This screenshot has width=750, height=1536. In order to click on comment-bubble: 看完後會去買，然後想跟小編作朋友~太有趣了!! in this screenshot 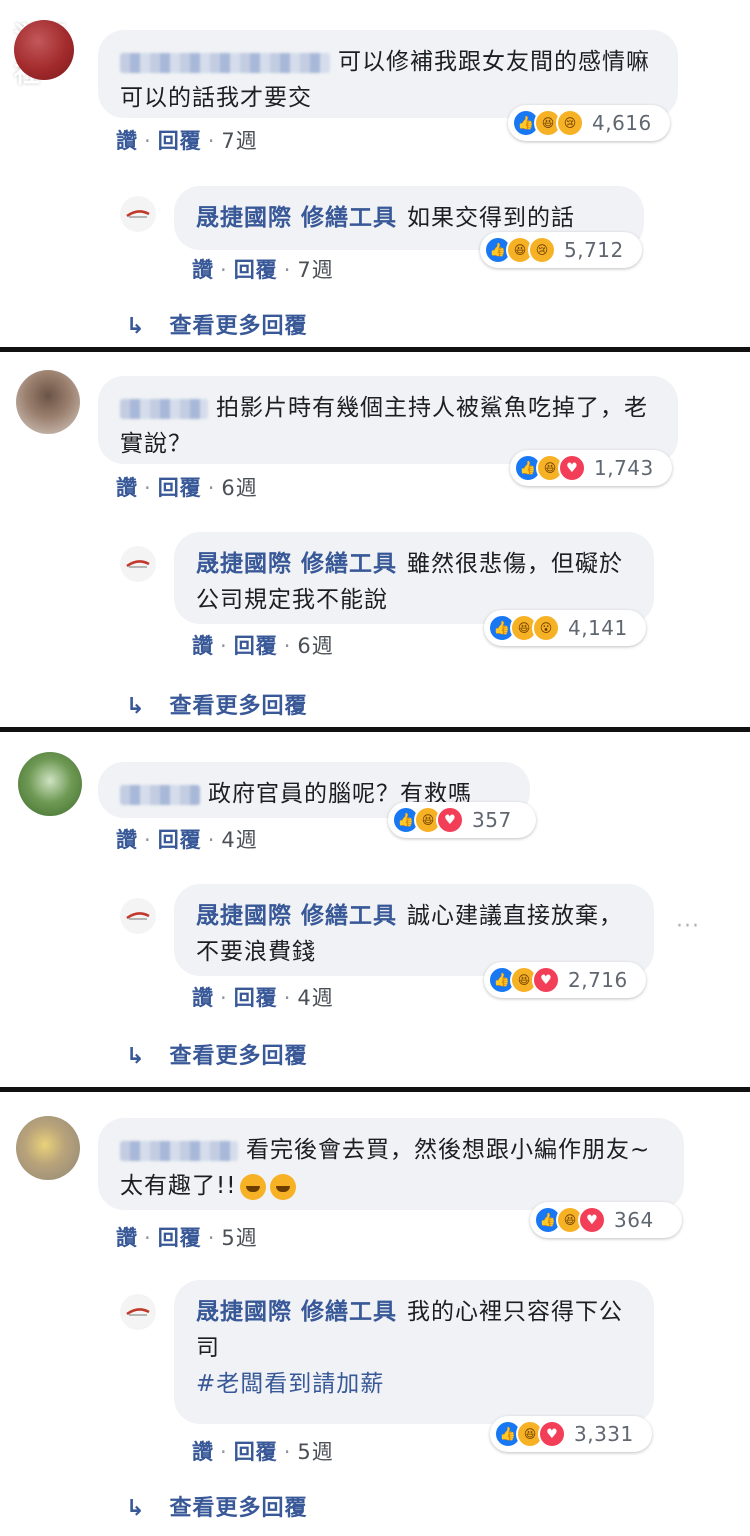, I will do `click(391, 1164)`.